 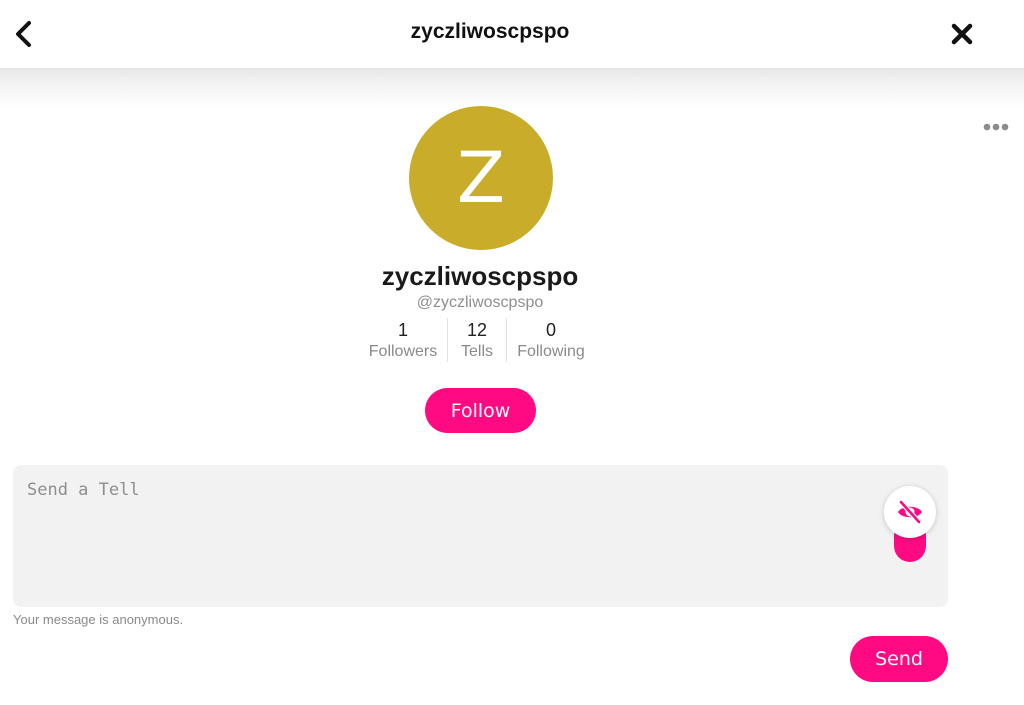 I want to click on page-title: zyczliwoscpspo, so click(x=490, y=31).